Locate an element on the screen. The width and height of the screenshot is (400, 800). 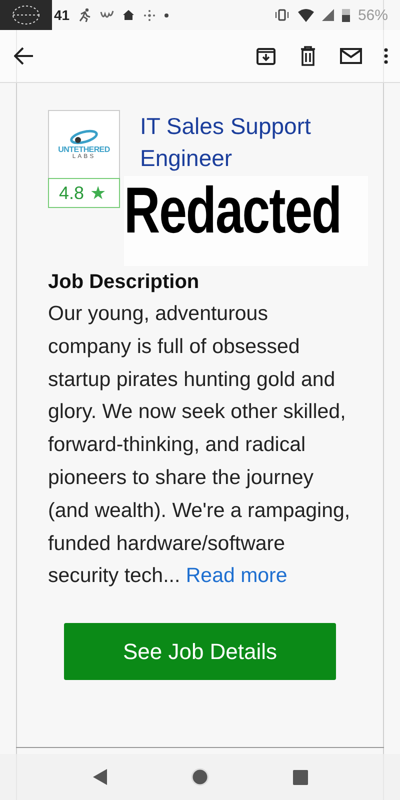
redaction-label: Redacted is located at coordinates (233, 210).